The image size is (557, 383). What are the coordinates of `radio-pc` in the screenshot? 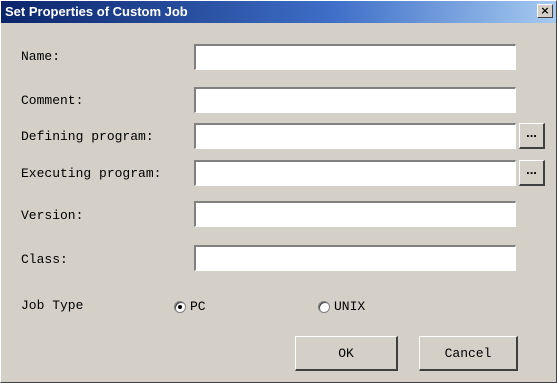 It's located at (180, 306).